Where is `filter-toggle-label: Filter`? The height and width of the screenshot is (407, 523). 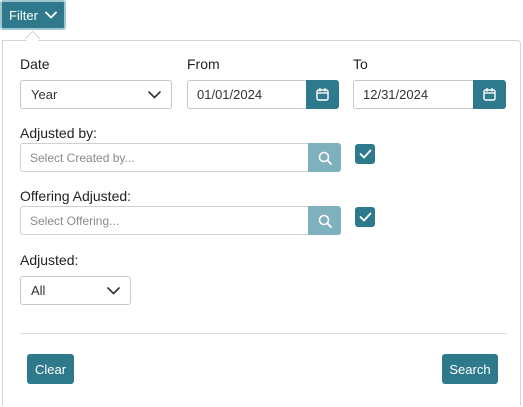 filter-toggle-label: Filter is located at coordinates (23, 15).